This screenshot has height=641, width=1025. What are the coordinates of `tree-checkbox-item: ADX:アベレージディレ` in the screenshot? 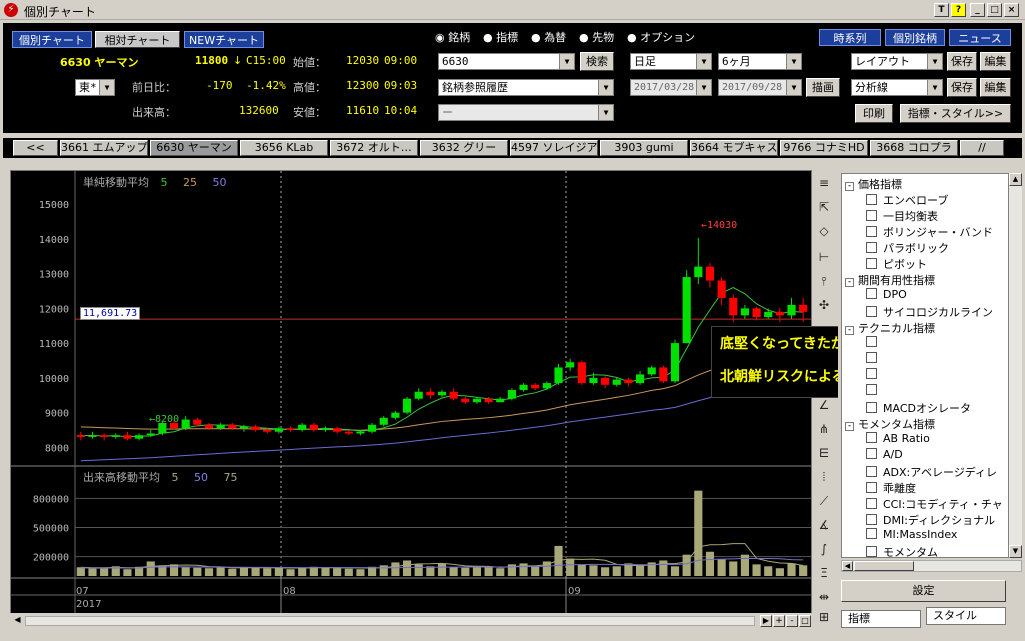 It's located at (931, 472).